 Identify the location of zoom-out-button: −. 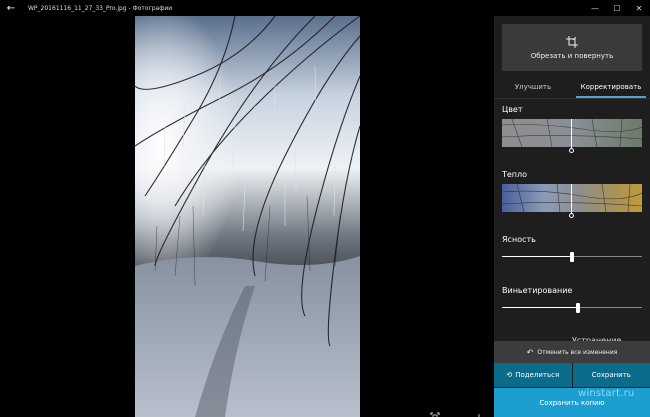
(457, 413).